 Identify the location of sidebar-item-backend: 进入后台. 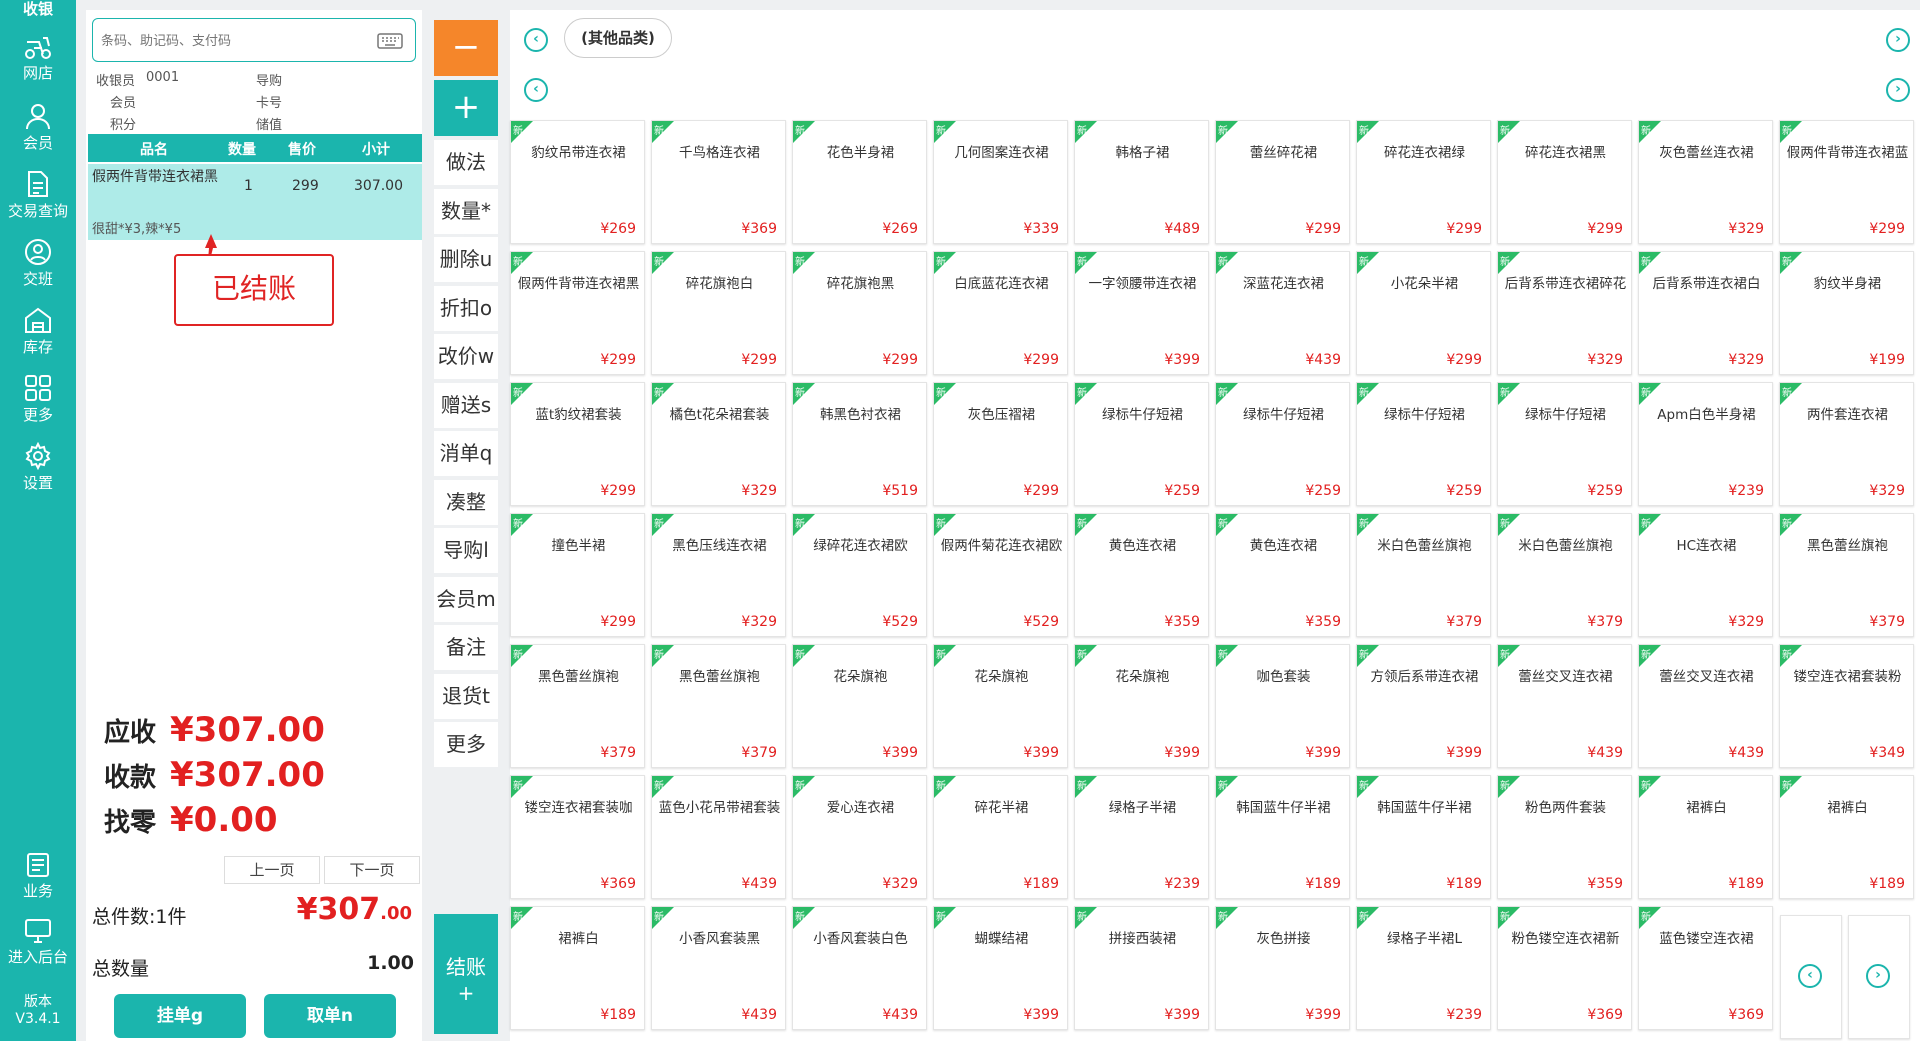
(38, 942).